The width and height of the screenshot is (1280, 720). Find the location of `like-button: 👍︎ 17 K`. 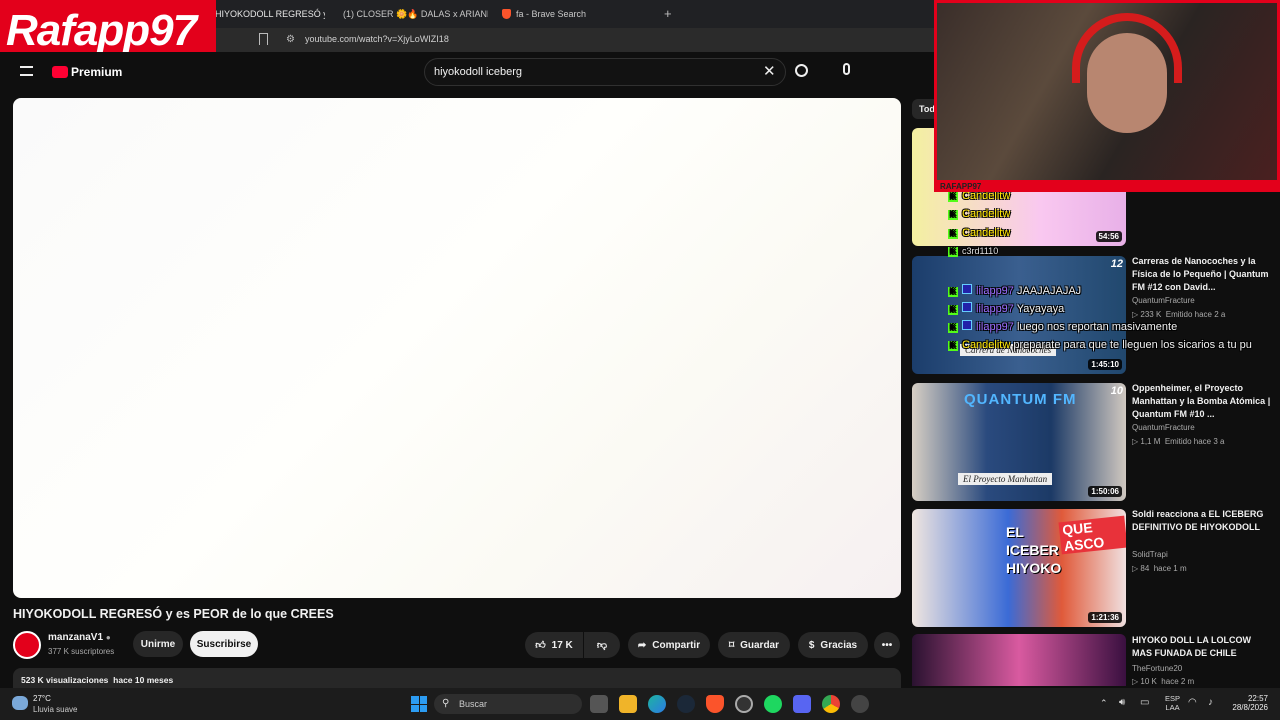

like-button: 👍︎ 17 K is located at coordinates (554, 645).